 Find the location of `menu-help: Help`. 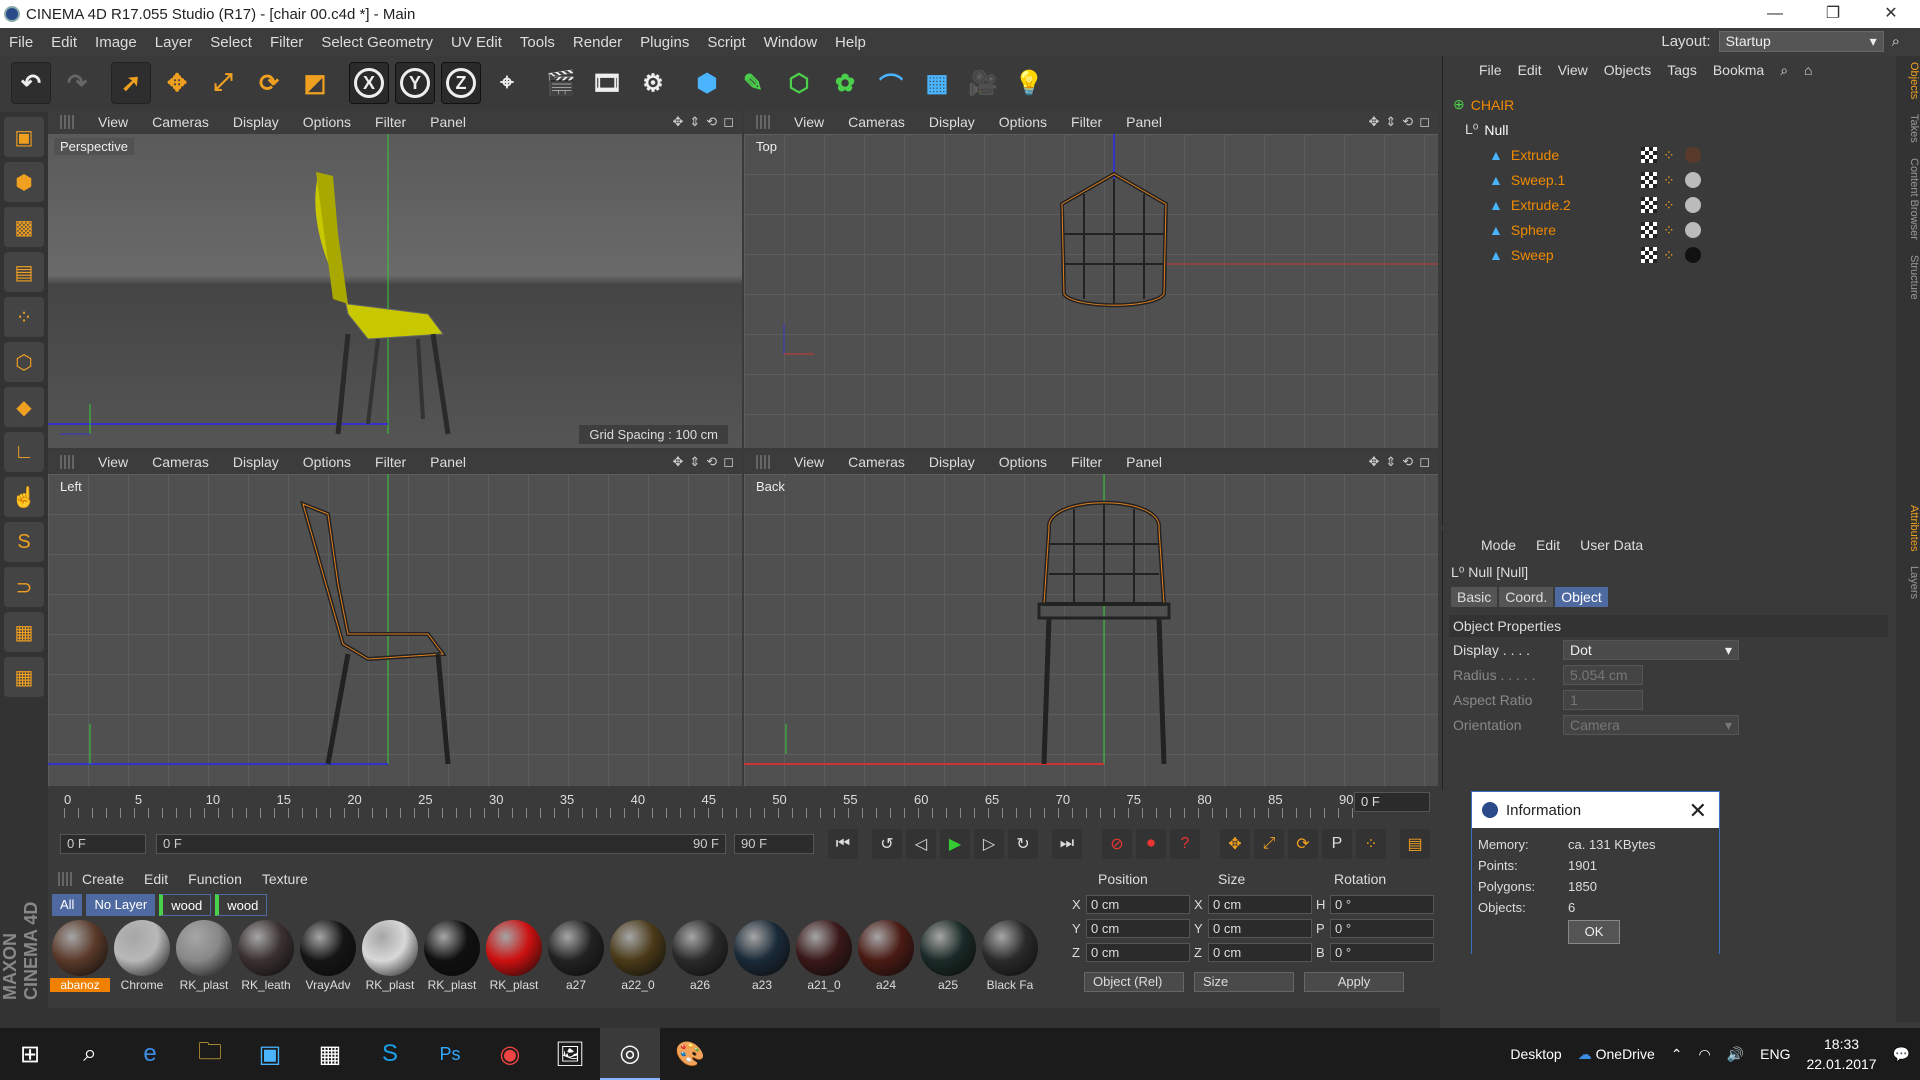

menu-help: Help is located at coordinates (850, 42).